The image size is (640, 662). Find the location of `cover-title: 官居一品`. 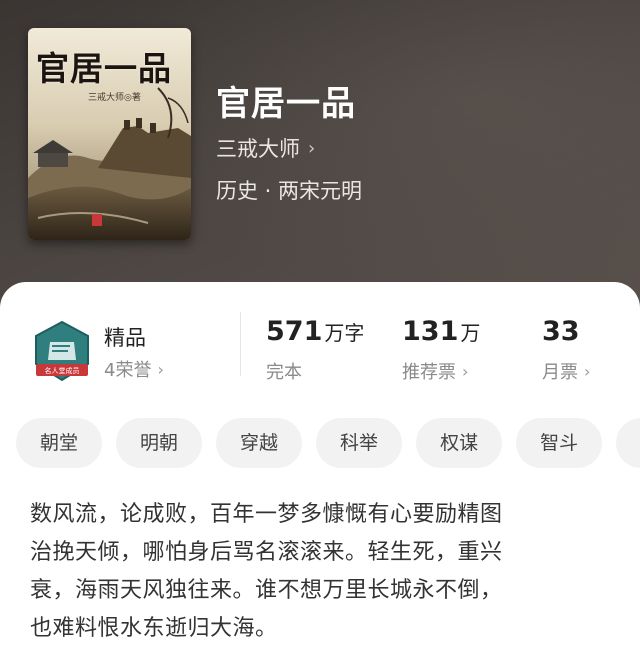

cover-title: 官居一品 is located at coordinates (104, 68).